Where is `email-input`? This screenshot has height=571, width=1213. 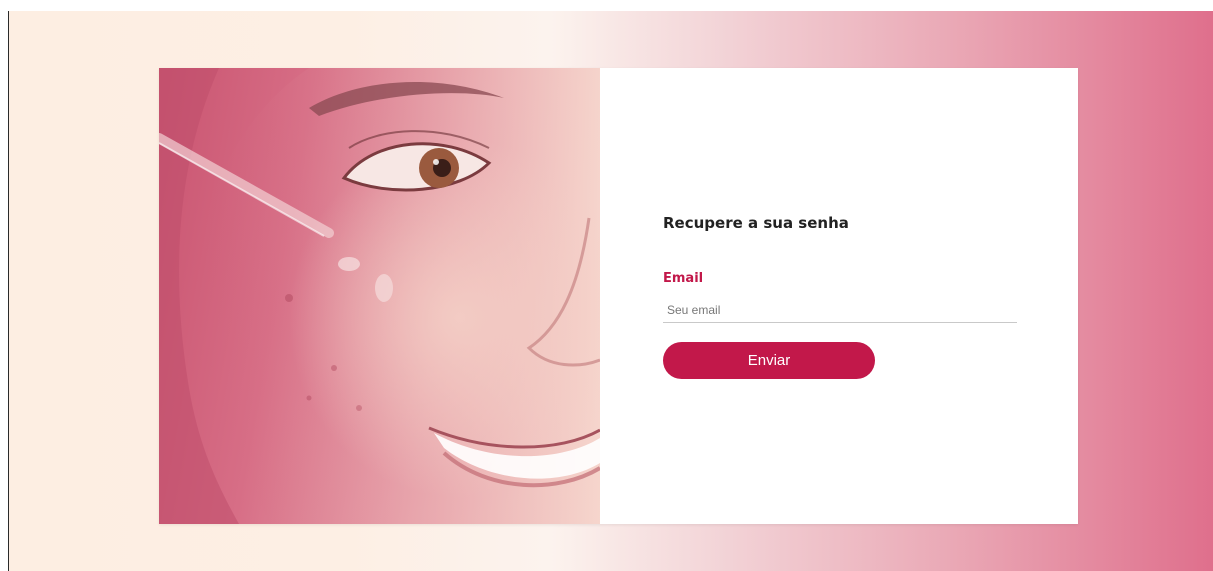 email-input is located at coordinates (840, 310).